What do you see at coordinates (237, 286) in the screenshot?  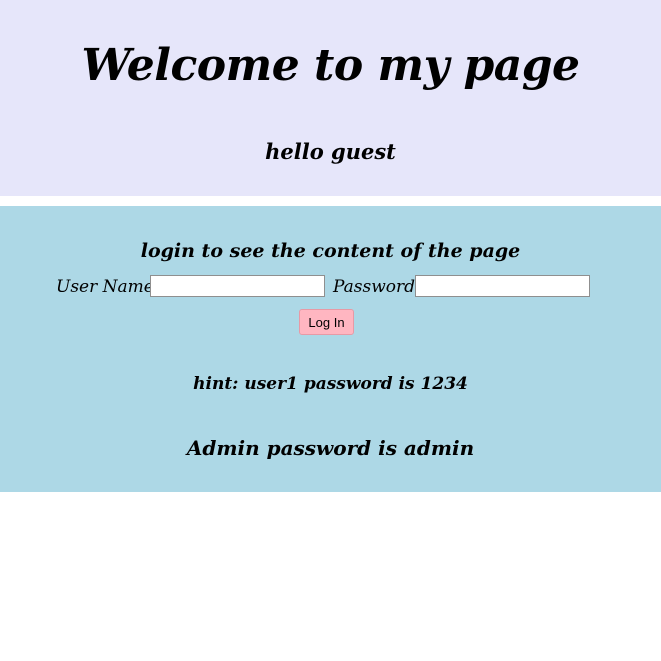 I see `username-input` at bounding box center [237, 286].